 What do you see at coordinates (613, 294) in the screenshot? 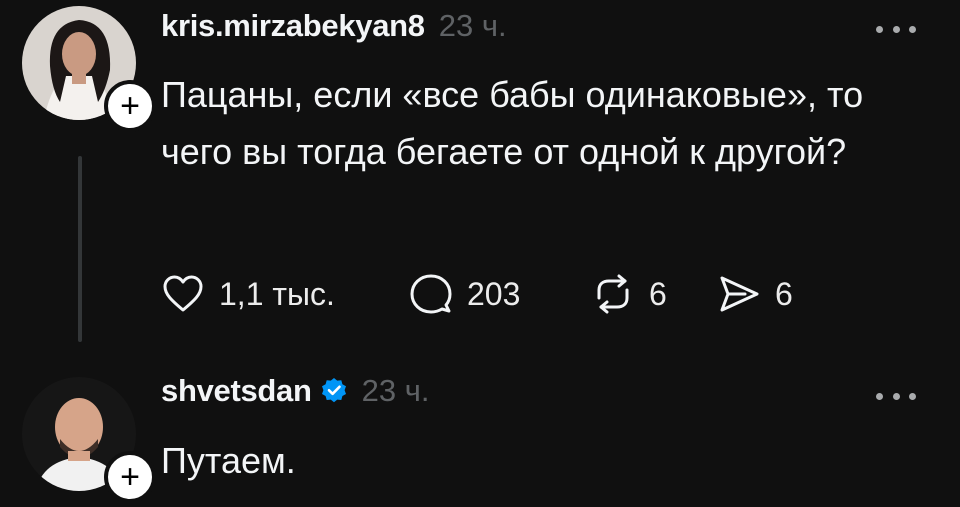
I see `repost-icon` at bounding box center [613, 294].